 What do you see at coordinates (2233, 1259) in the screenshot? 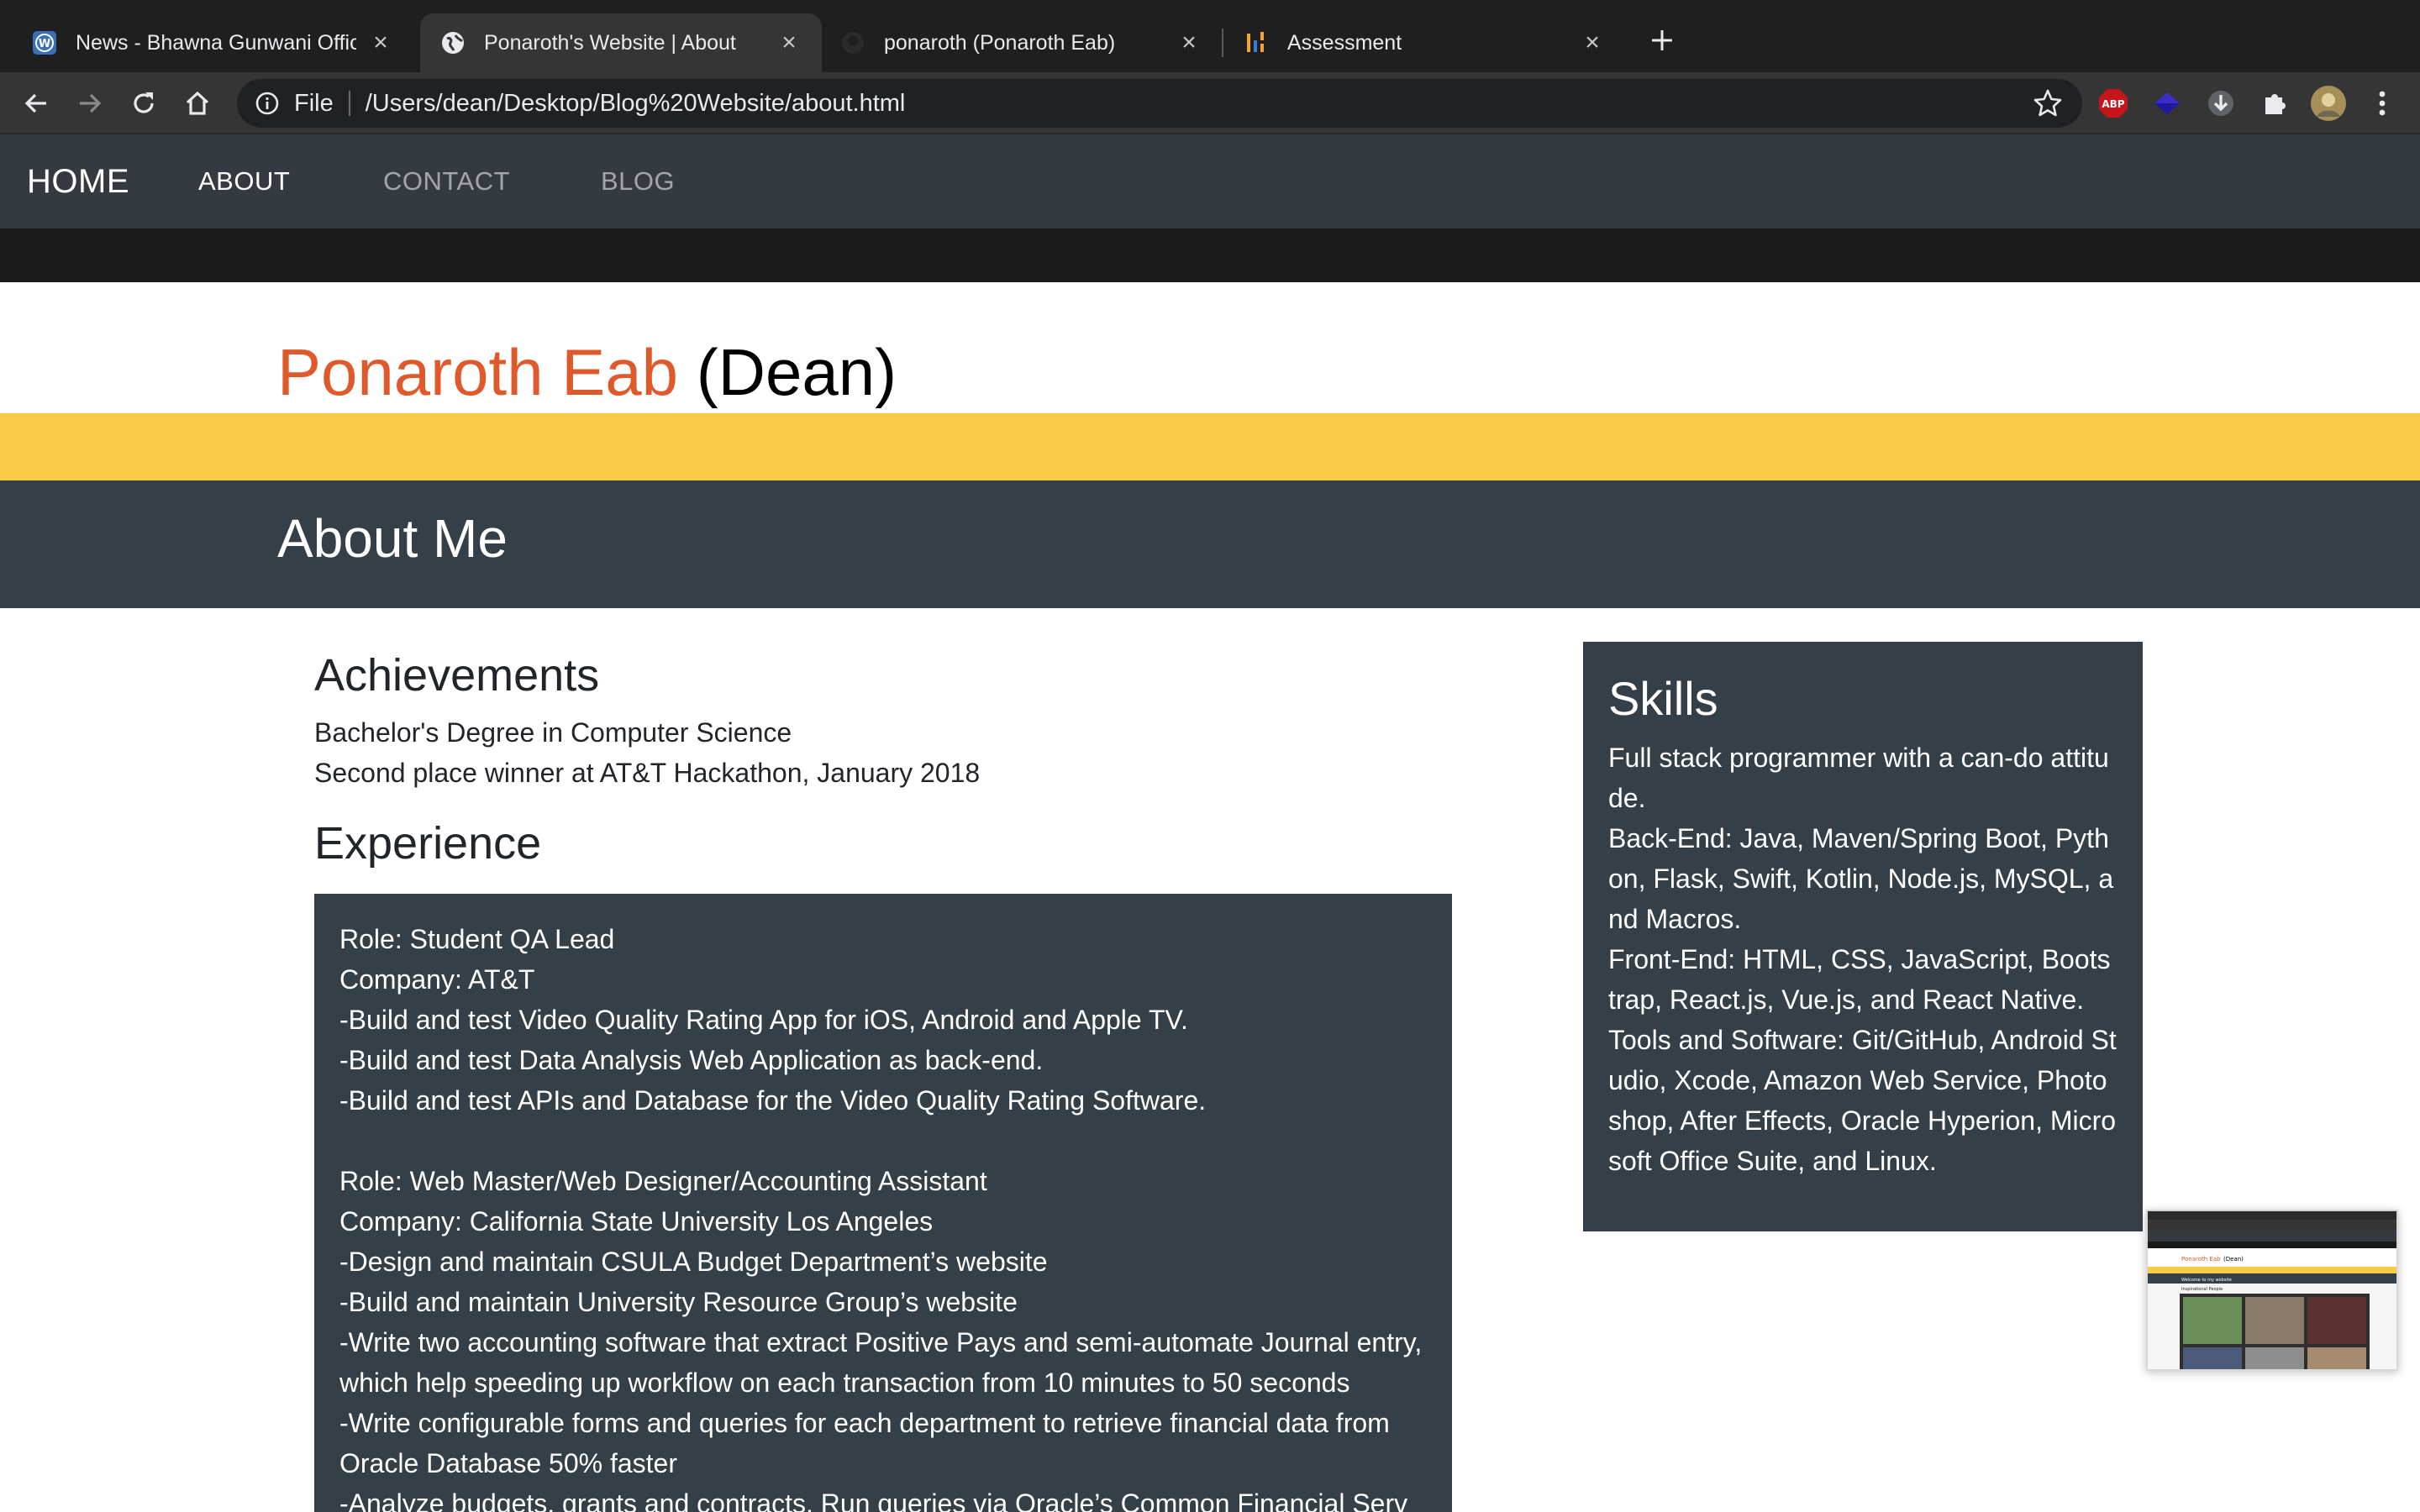
I see `pip-title-nick: (Dean)` at bounding box center [2233, 1259].